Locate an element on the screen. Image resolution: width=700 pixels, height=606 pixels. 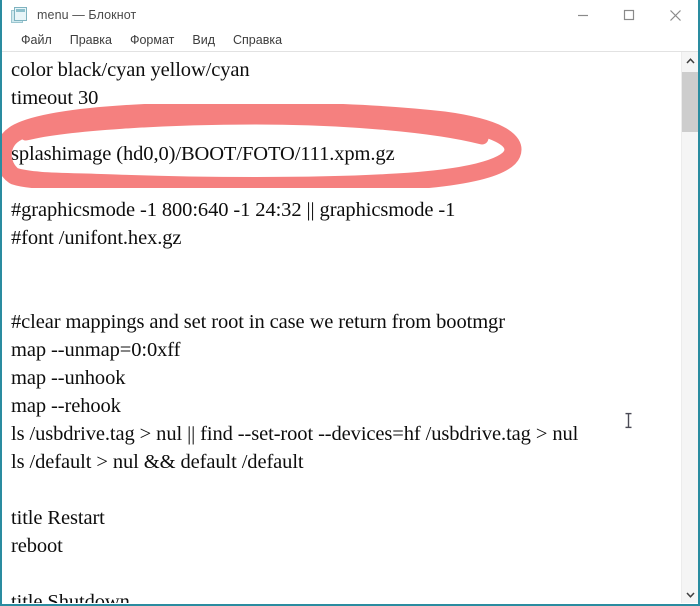
scrollbar-up-button is located at coordinates (690, 60).